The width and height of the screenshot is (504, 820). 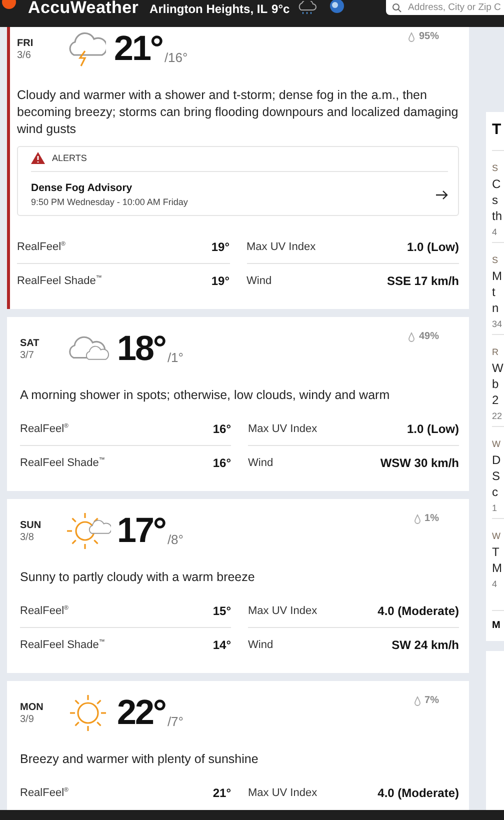 What do you see at coordinates (498, 216) in the screenshot?
I see `article-title-line: th` at bounding box center [498, 216].